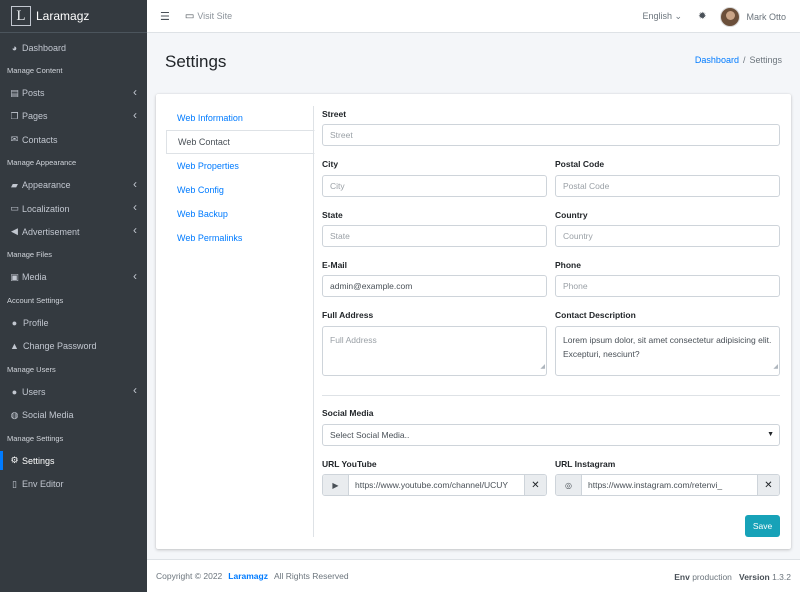  What do you see at coordinates (73, 483) in the screenshot?
I see `sidebar-item-env-editor: ▯ Env Editor` at bounding box center [73, 483].